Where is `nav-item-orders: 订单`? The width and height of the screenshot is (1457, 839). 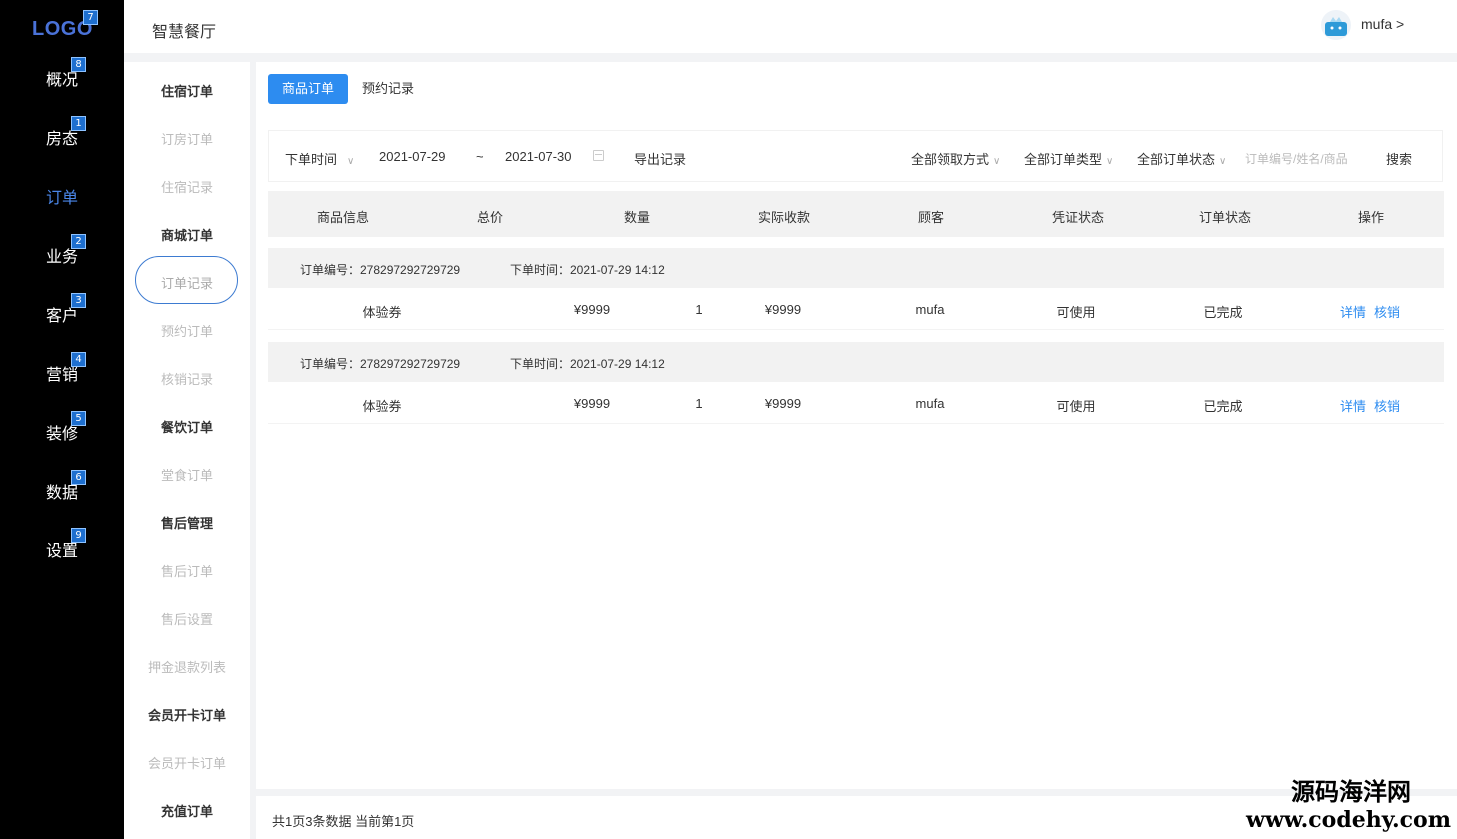
nav-item-orders: 订单 is located at coordinates (62, 195).